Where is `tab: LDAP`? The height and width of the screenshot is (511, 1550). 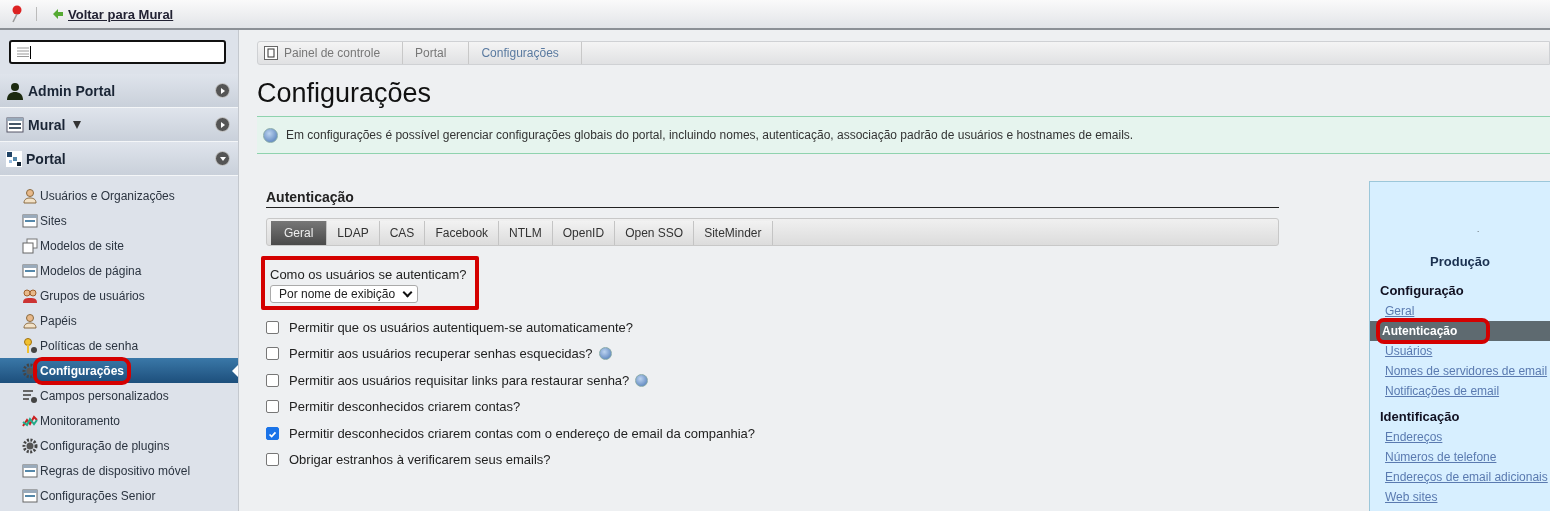
tab: LDAP is located at coordinates (353, 233).